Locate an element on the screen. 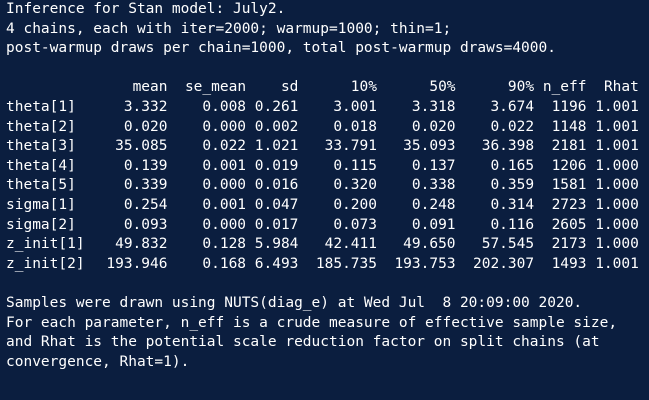 This screenshot has height=400, width=649. cell-mean: 0.254 is located at coordinates (145, 204).